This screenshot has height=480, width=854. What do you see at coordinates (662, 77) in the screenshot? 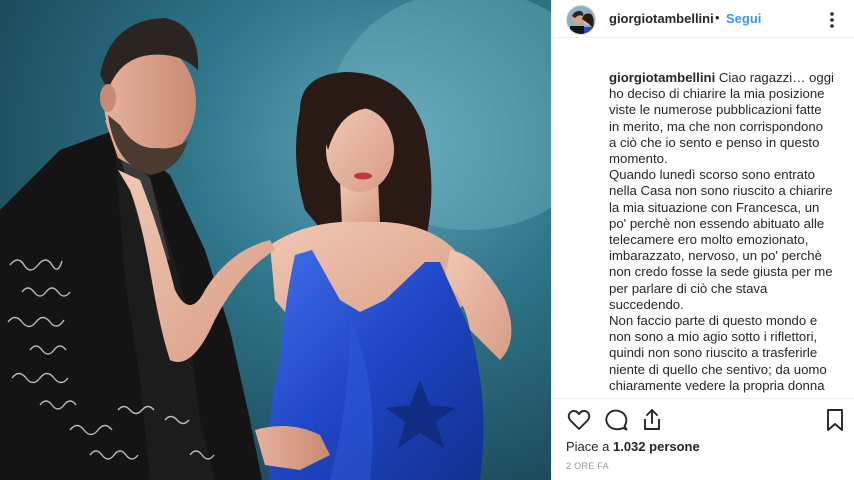
I see `caption-username: giorgiotambellini` at bounding box center [662, 77].